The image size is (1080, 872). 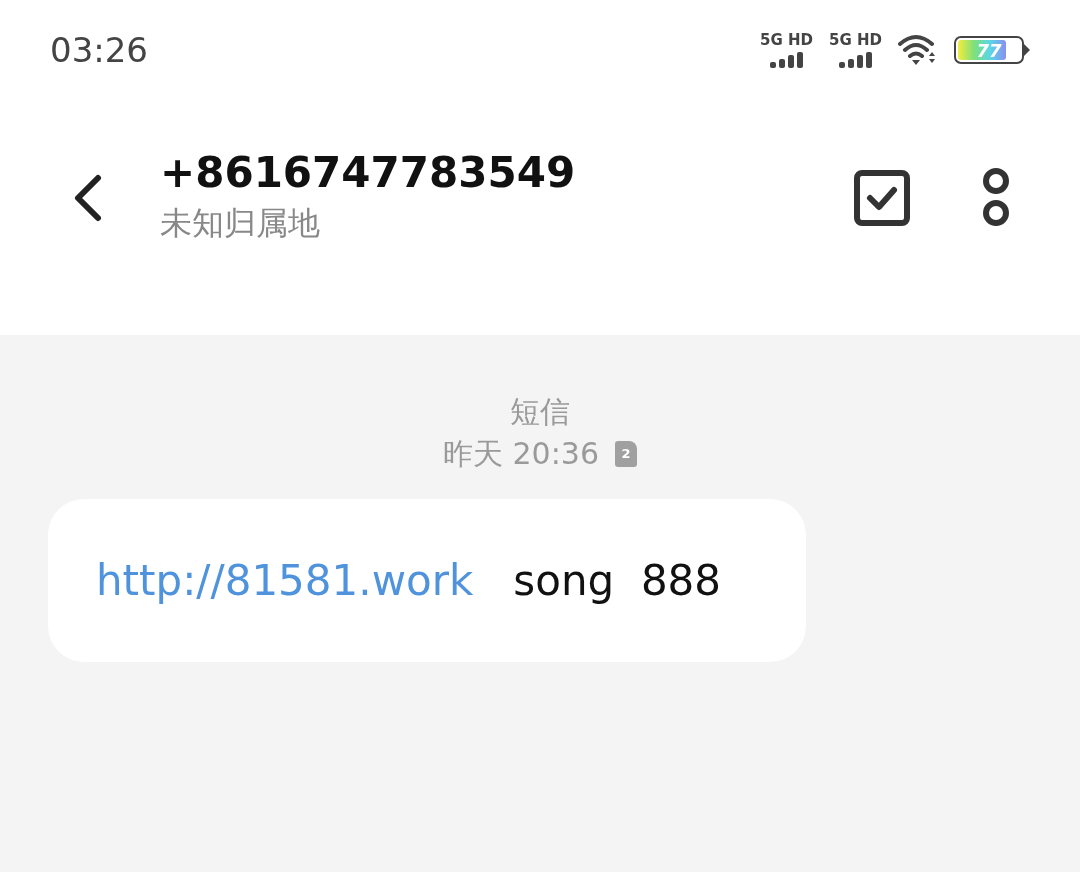 What do you see at coordinates (996, 197) in the screenshot?
I see `more-icon` at bounding box center [996, 197].